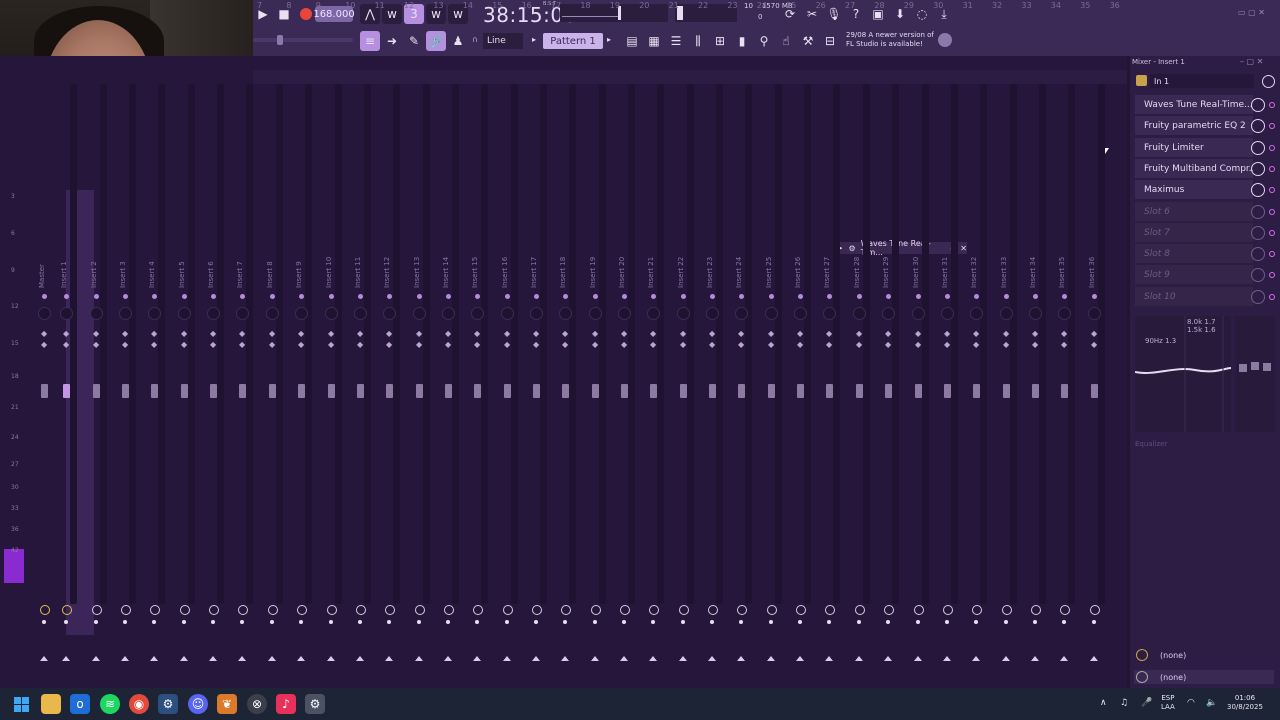  Describe the element at coordinates (392, 14) in the screenshot. I see `wait-icon: w` at that location.